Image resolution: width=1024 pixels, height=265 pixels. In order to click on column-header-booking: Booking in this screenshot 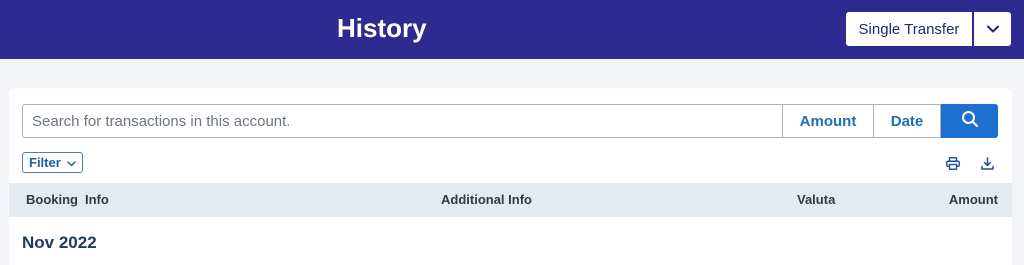, I will do `click(52, 200)`.